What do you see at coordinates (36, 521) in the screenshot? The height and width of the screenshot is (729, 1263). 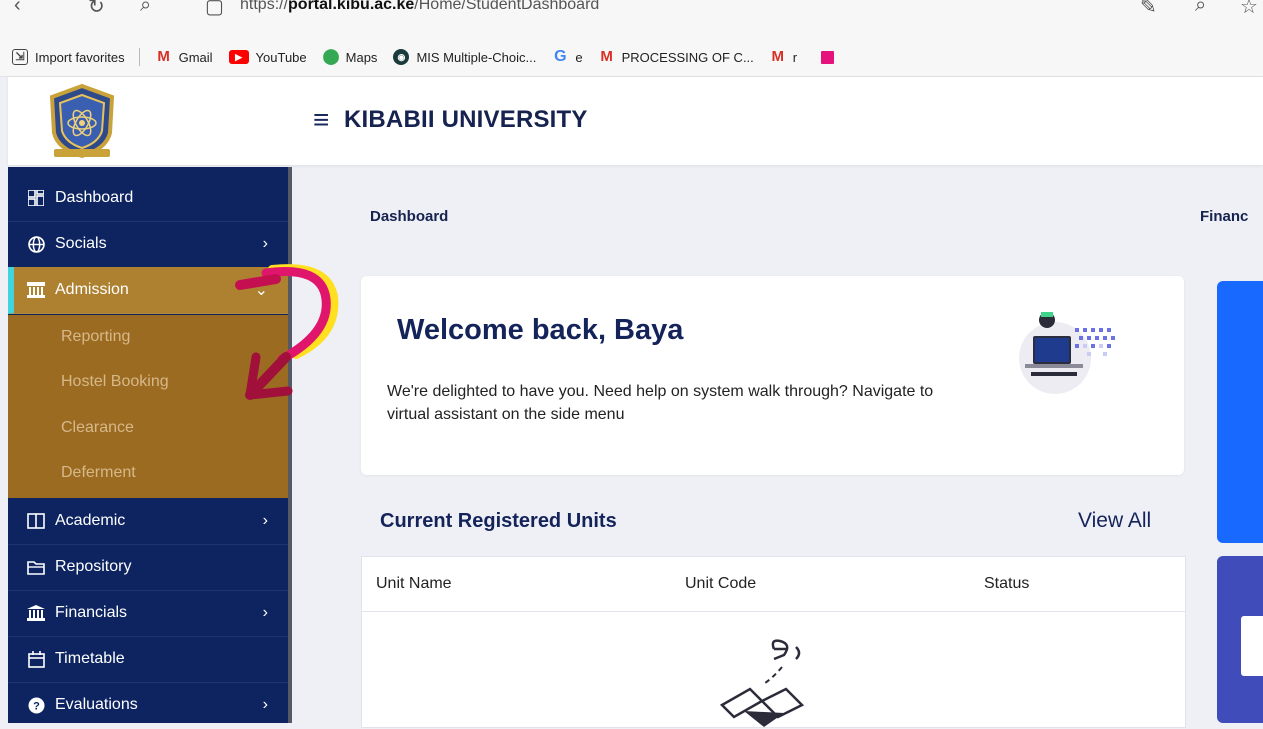 I see `book-icon` at bounding box center [36, 521].